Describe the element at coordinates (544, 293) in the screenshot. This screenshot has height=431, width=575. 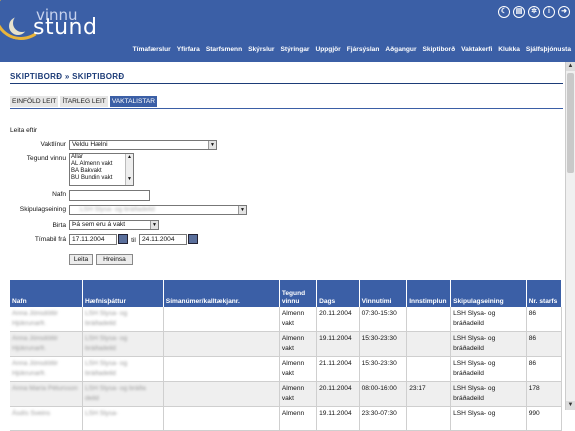
I see `column-header: Nr. starfs` at that location.